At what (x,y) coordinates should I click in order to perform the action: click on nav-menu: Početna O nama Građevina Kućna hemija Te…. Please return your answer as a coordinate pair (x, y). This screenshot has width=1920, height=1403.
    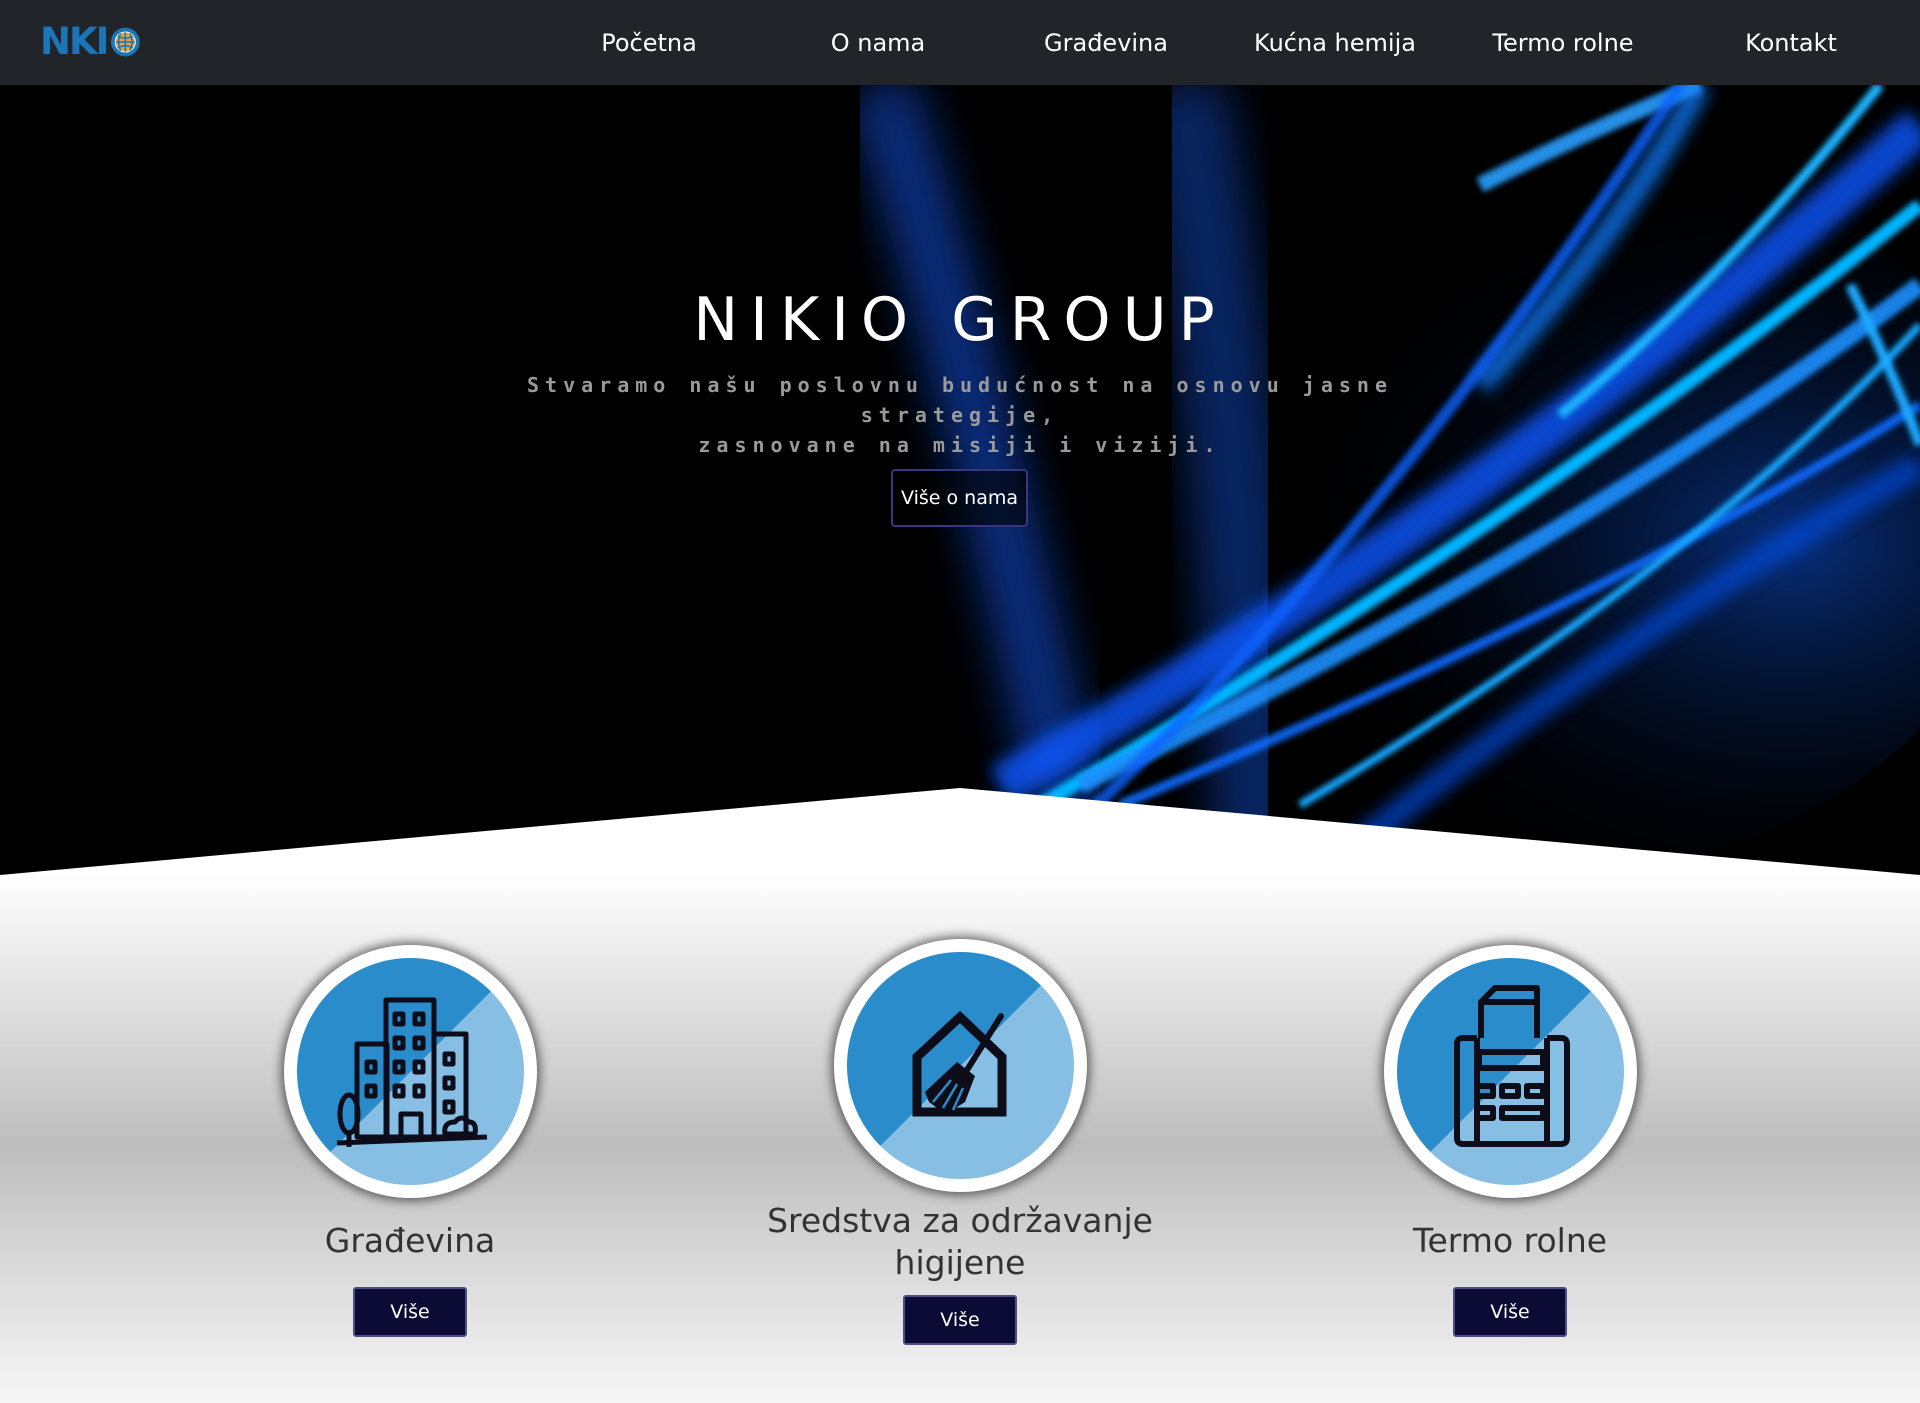
    Looking at the image, I should click on (960, 42).